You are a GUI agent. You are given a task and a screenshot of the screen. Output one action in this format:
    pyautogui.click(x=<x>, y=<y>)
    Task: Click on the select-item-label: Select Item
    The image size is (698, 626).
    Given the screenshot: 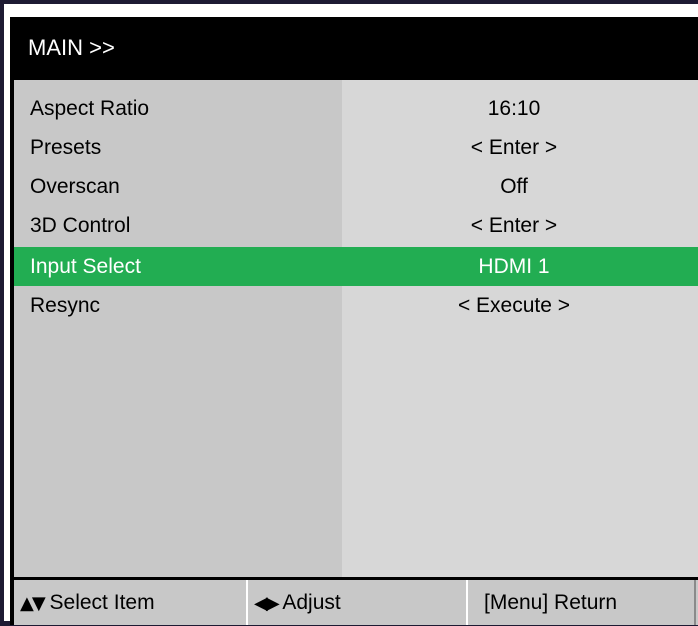 What is the action you would take?
    pyautogui.click(x=102, y=602)
    